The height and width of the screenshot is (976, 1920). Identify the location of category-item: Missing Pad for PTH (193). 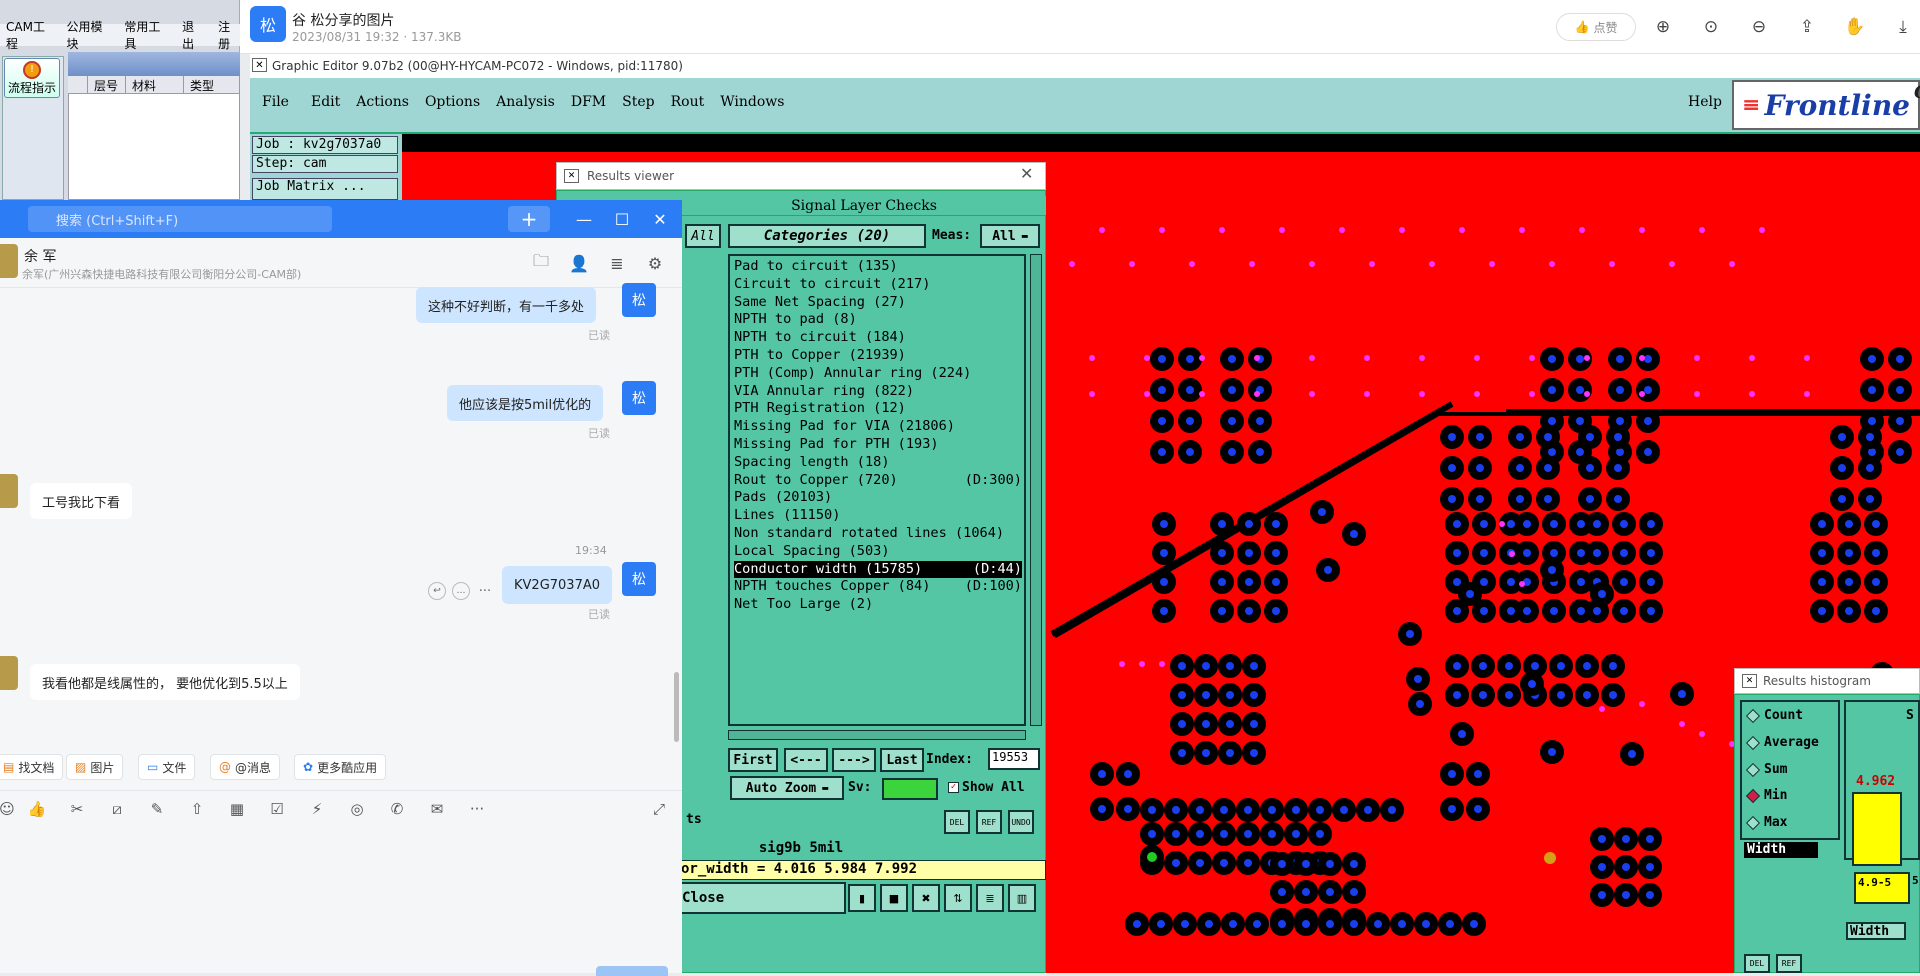
(878, 445).